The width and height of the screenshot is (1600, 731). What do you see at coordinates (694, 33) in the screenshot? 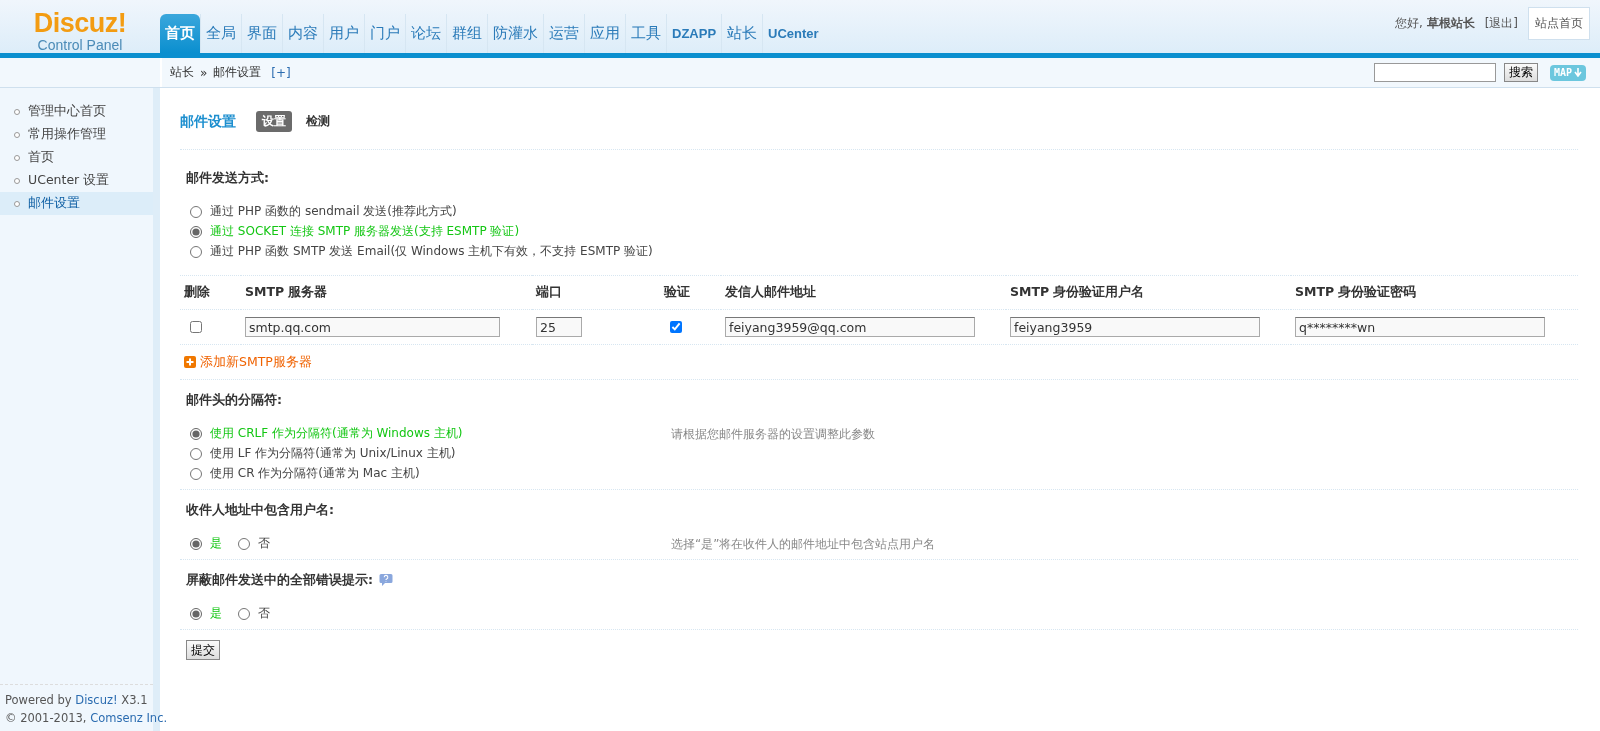
I see `nav-tab: DZAPP` at bounding box center [694, 33].